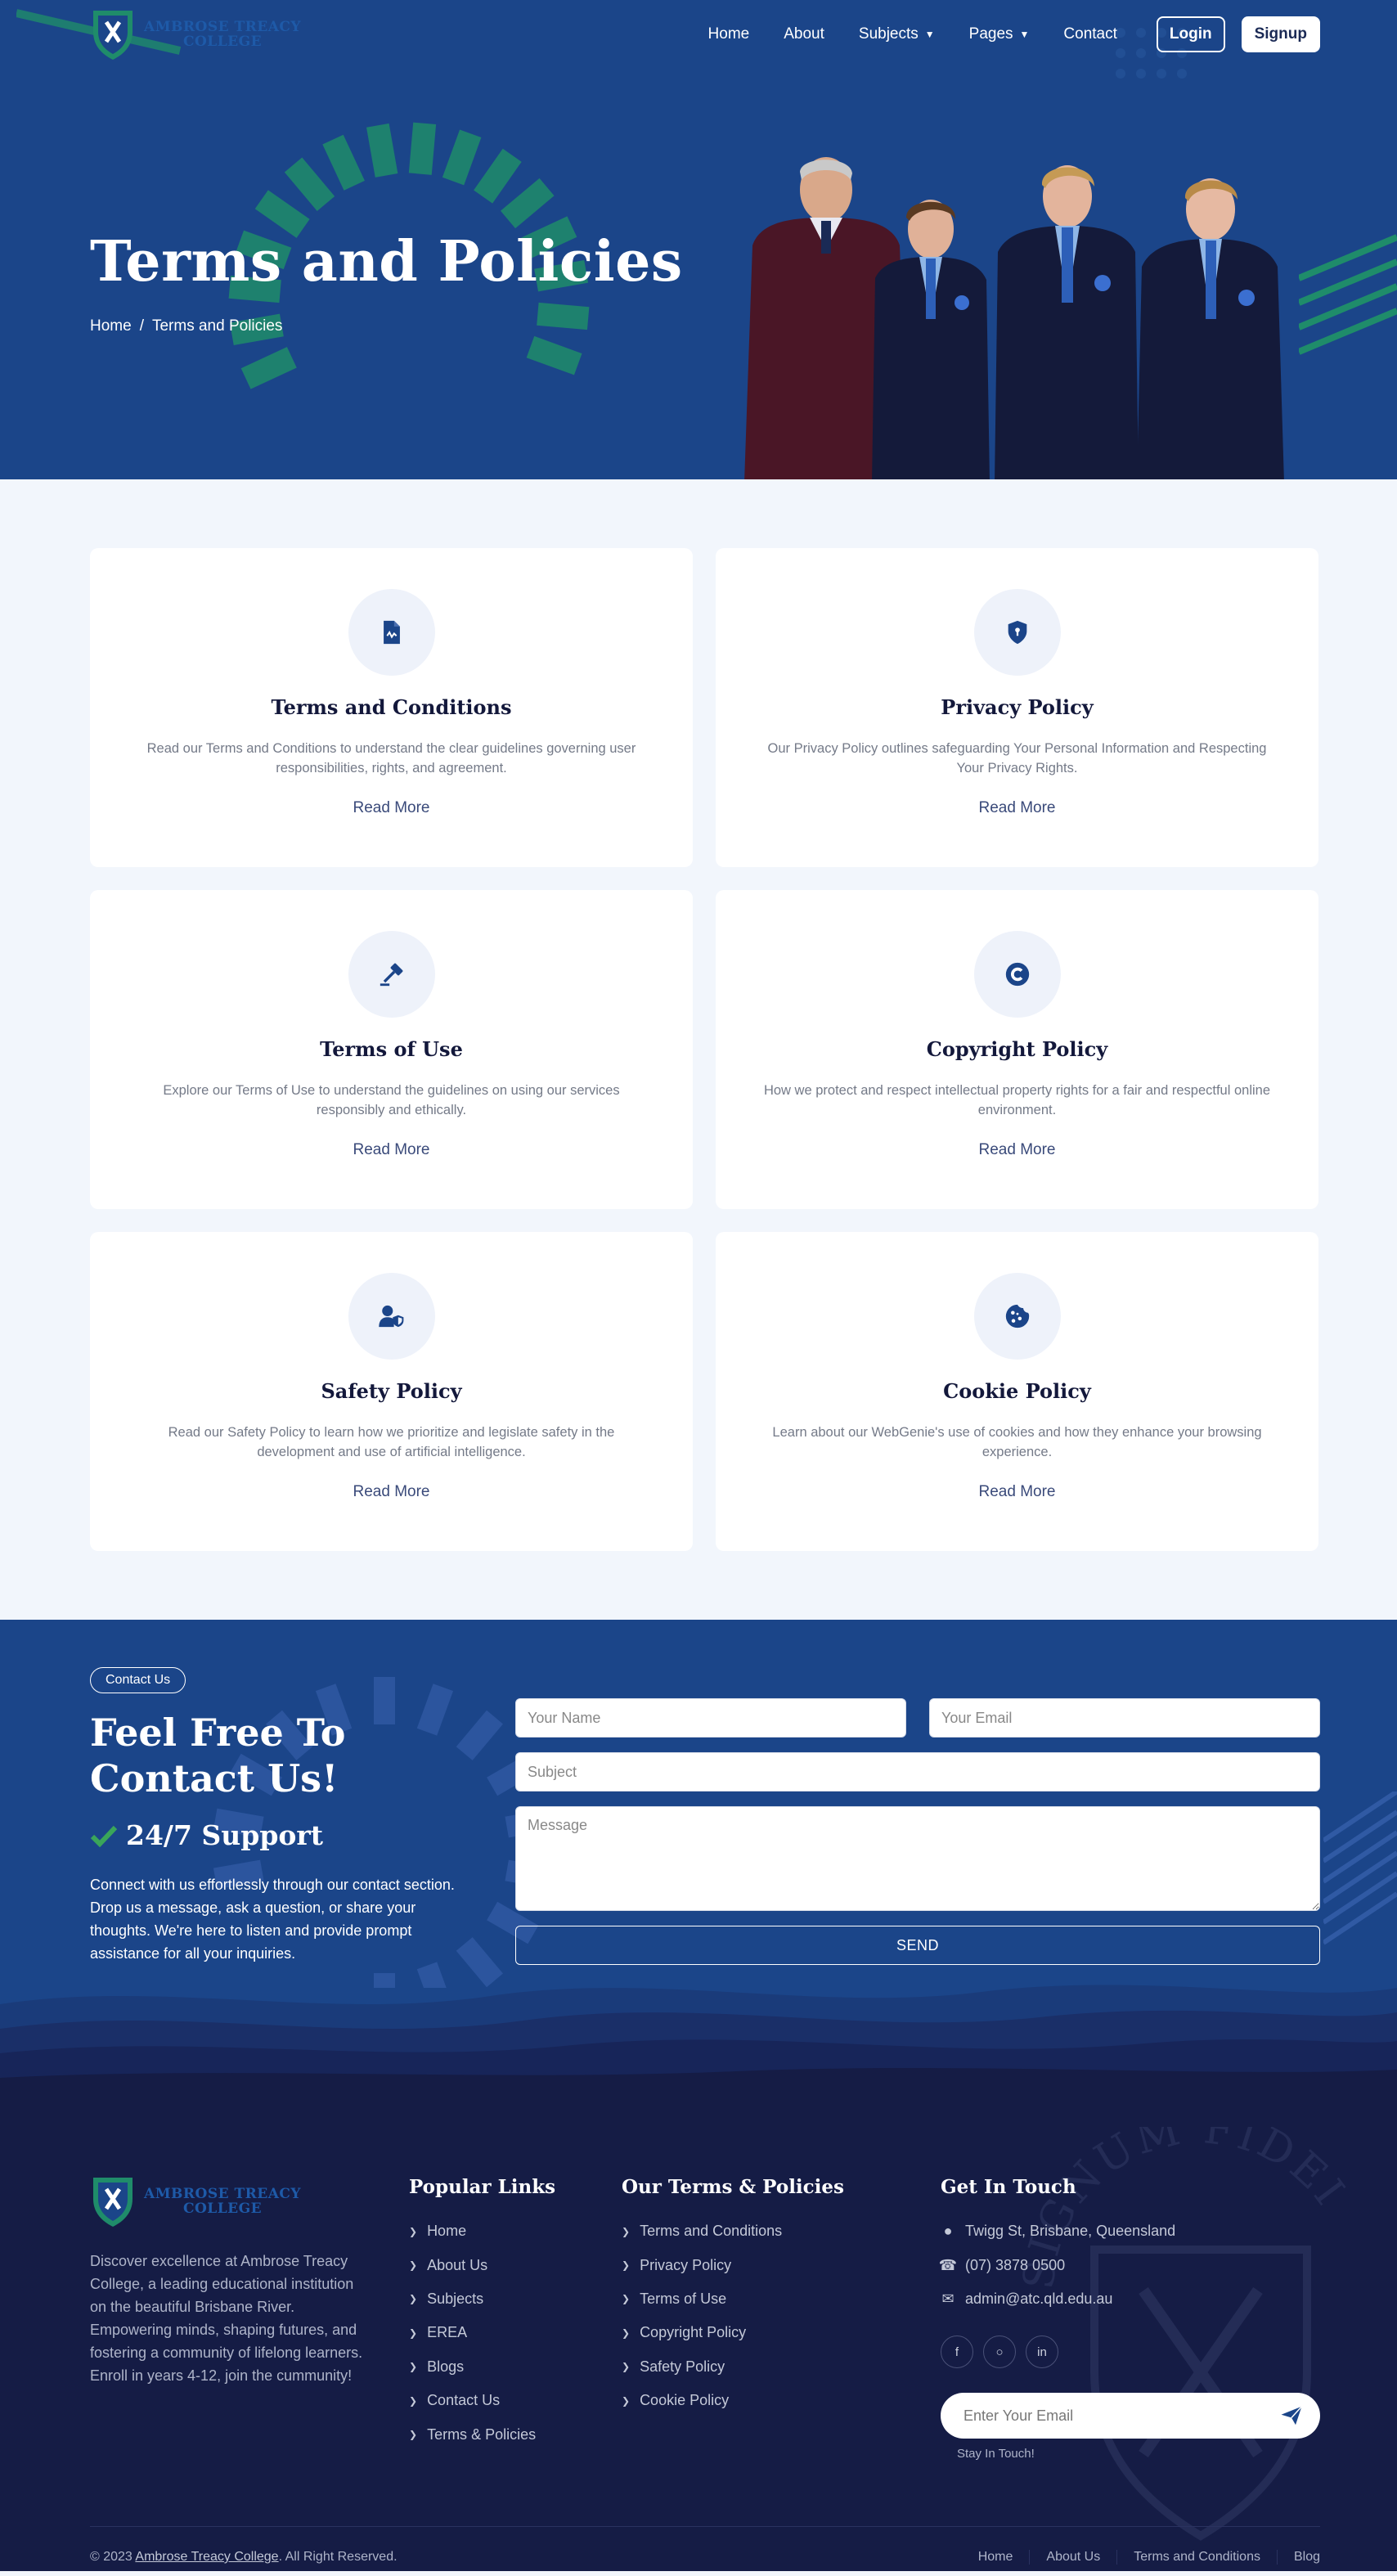  I want to click on social-links: f ○ in, so click(1131, 2352).